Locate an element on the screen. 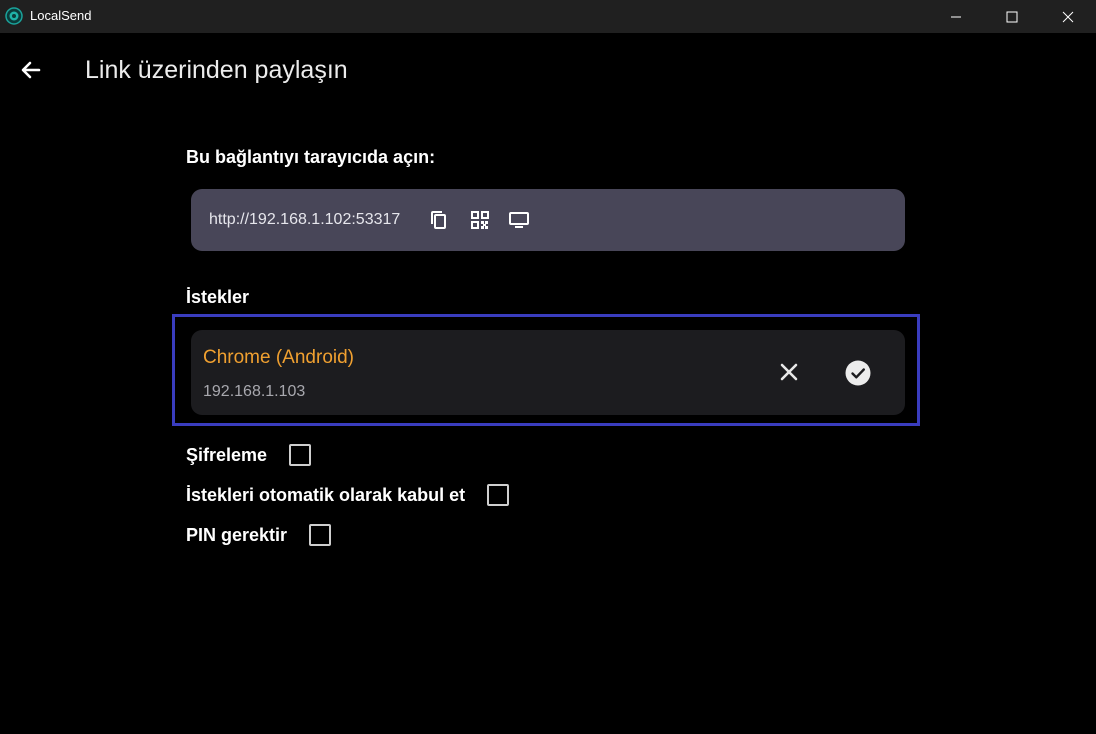  close-window-button is located at coordinates (1068, 16).